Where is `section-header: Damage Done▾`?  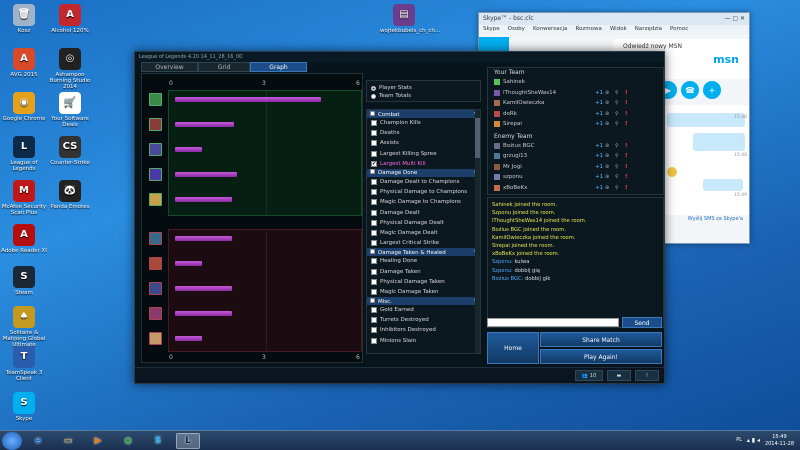
section-header: Damage Done▾ is located at coordinates (423, 172).